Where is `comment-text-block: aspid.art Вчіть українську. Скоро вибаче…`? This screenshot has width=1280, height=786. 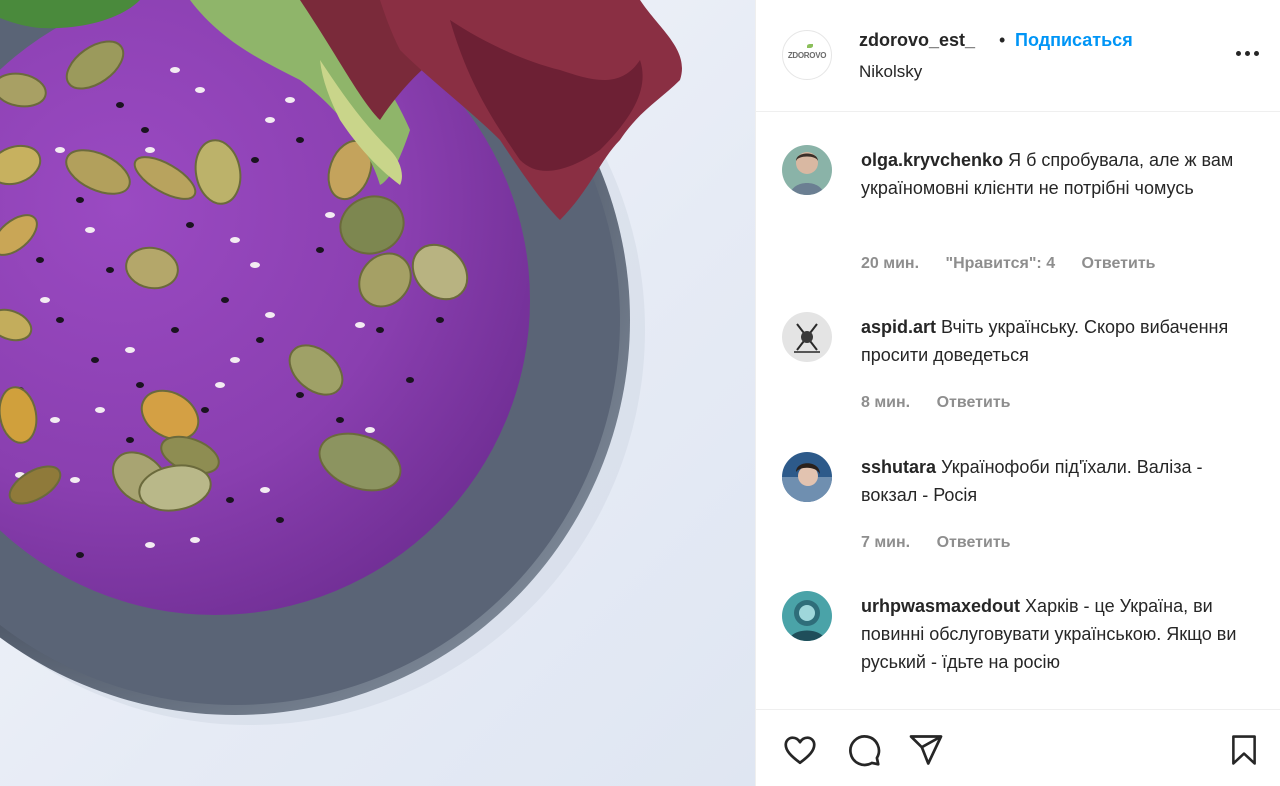 comment-text-block: aspid.art Вчіть українську. Скоро вибаче… is located at coordinates (1051, 341).